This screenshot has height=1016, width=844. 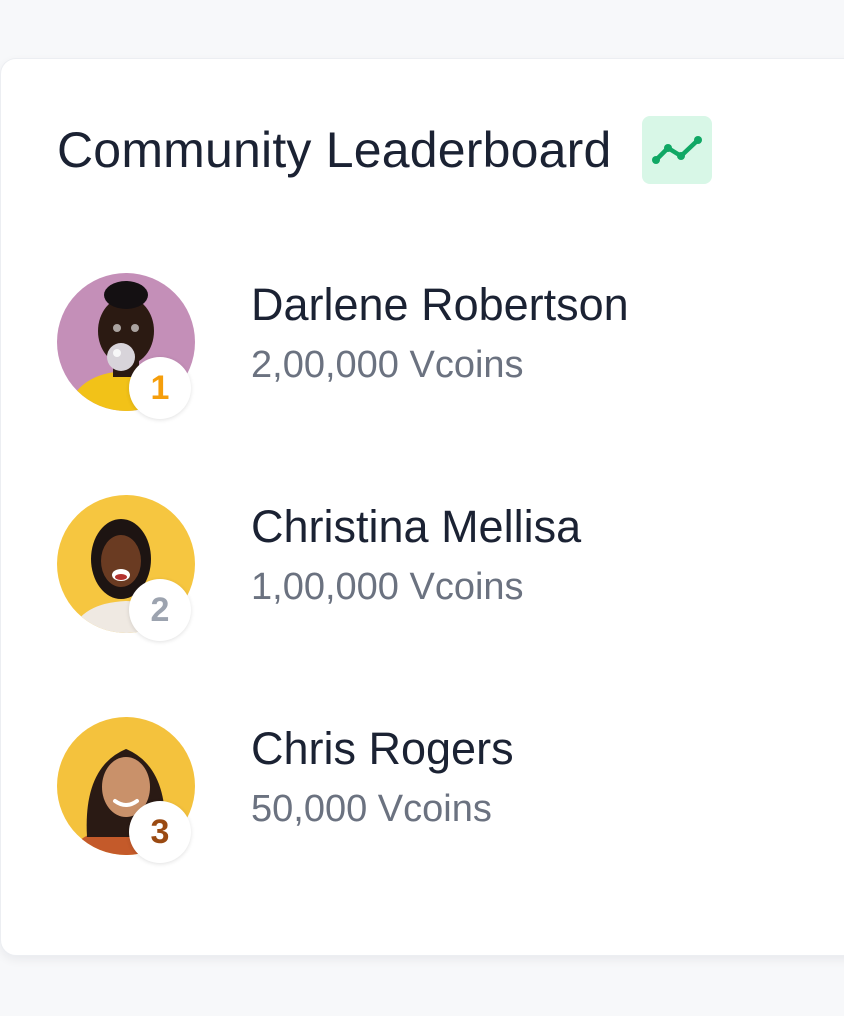 What do you see at coordinates (371, 809) in the screenshot?
I see `vcoins-value: 50,000 Vcoins` at bounding box center [371, 809].